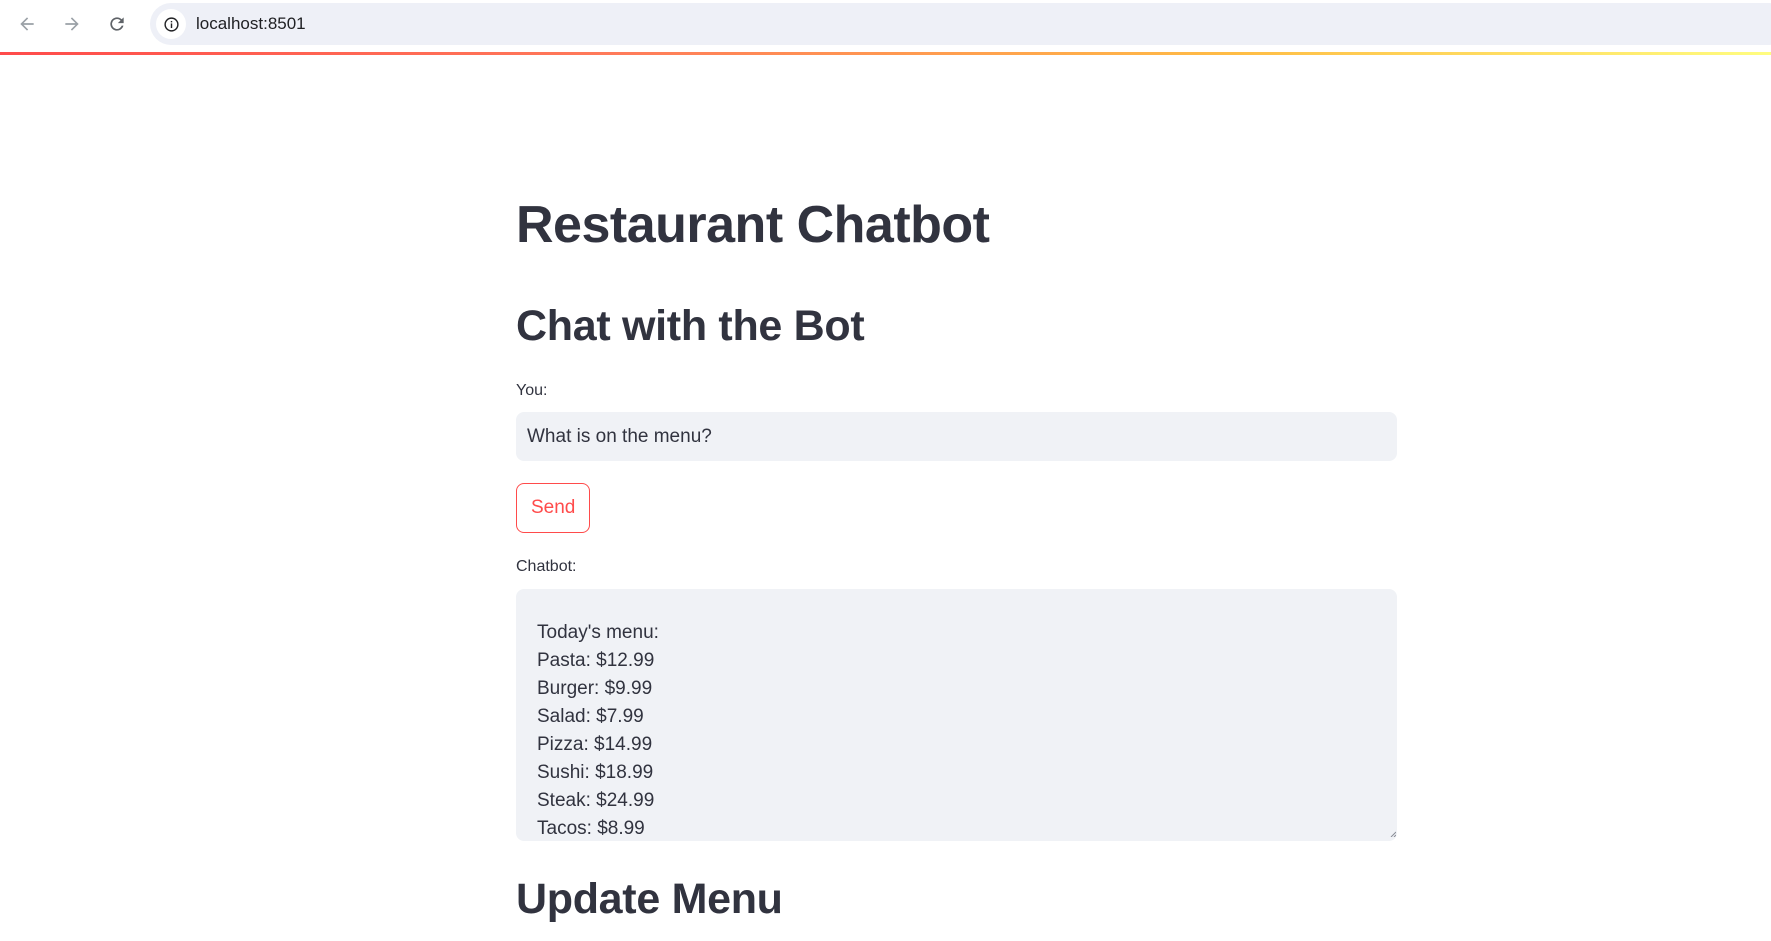 This screenshot has height=941, width=1771. What do you see at coordinates (546, 566) in the screenshot?
I see `chatbot-label: Chatbot:` at bounding box center [546, 566].